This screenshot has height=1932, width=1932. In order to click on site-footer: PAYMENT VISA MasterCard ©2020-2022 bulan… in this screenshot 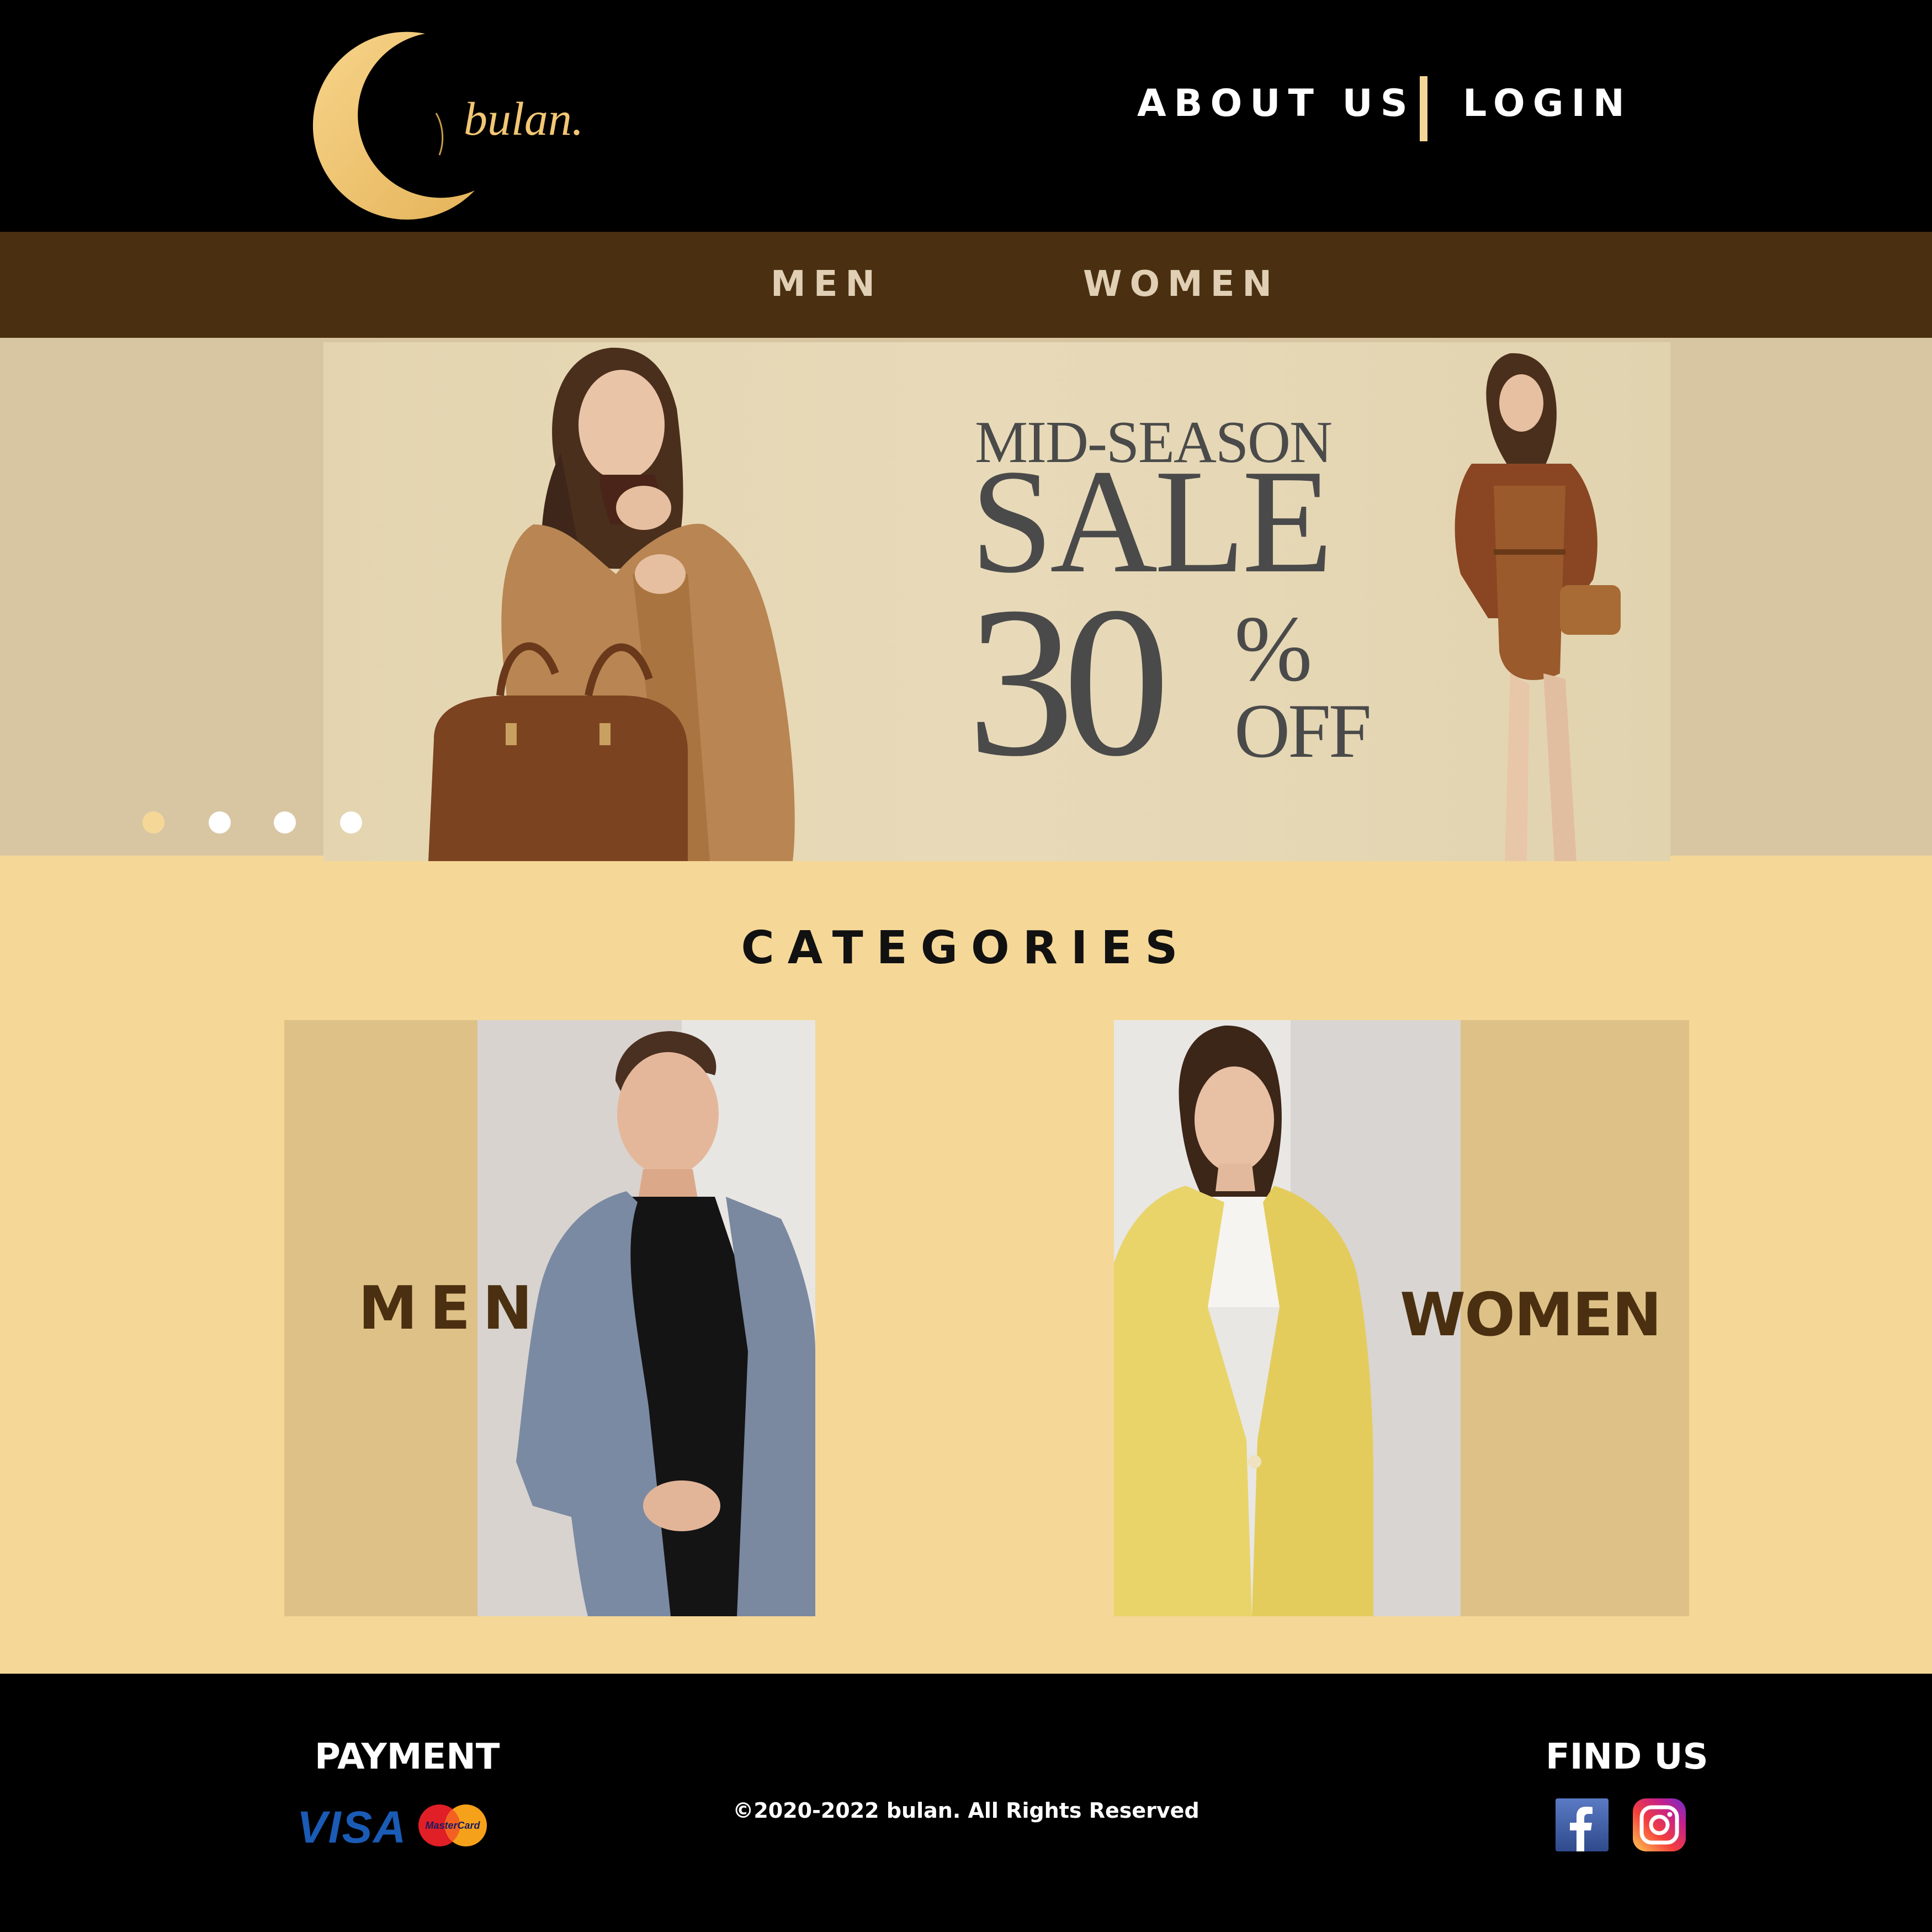, I will do `click(966, 1803)`.